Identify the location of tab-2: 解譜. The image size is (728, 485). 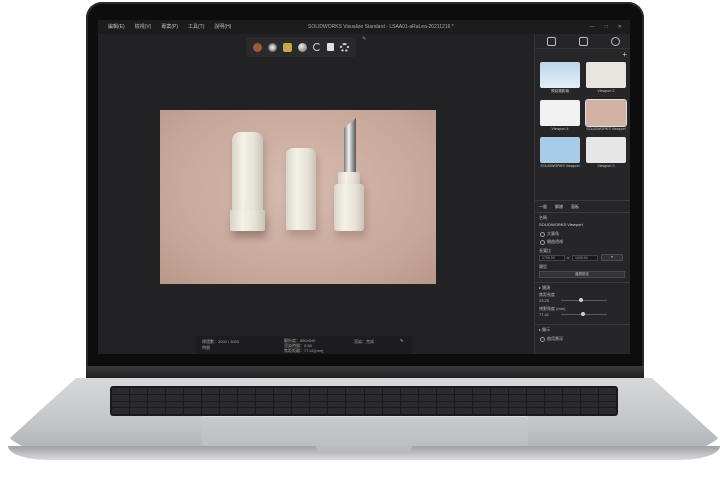
(559, 207).